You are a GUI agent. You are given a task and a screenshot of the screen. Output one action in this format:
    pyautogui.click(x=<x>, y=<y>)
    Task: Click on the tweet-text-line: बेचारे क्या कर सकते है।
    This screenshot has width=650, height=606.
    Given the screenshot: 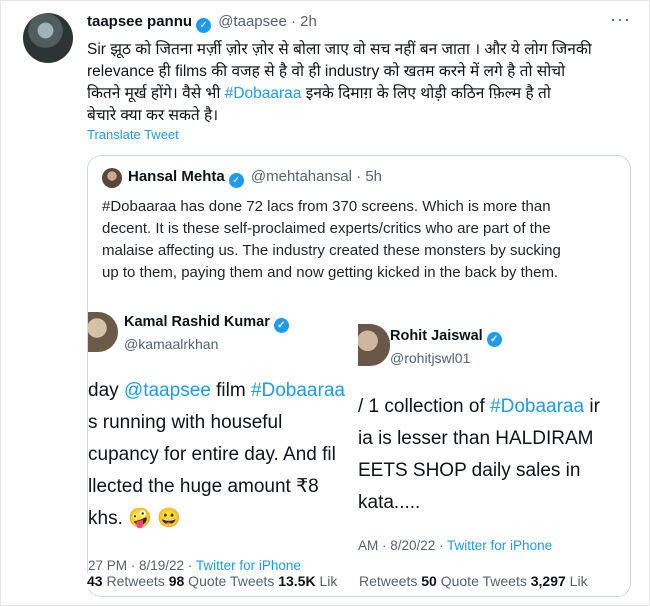 What is the action you would take?
    pyautogui.click(x=153, y=115)
    